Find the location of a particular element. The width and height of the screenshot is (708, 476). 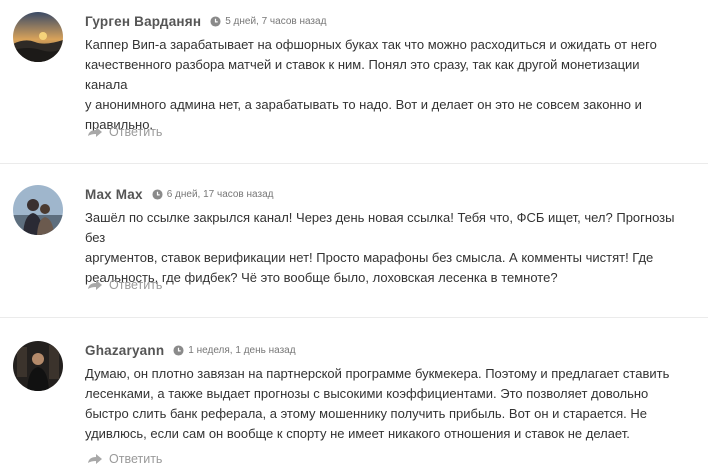

comment-date: 1 неделя, 1 день назад is located at coordinates (241, 350).